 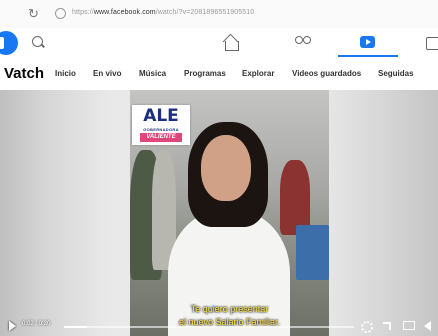 What do you see at coordinates (161, 116) in the screenshot?
I see `campaign-logo-name: ALE` at bounding box center [161, 116].